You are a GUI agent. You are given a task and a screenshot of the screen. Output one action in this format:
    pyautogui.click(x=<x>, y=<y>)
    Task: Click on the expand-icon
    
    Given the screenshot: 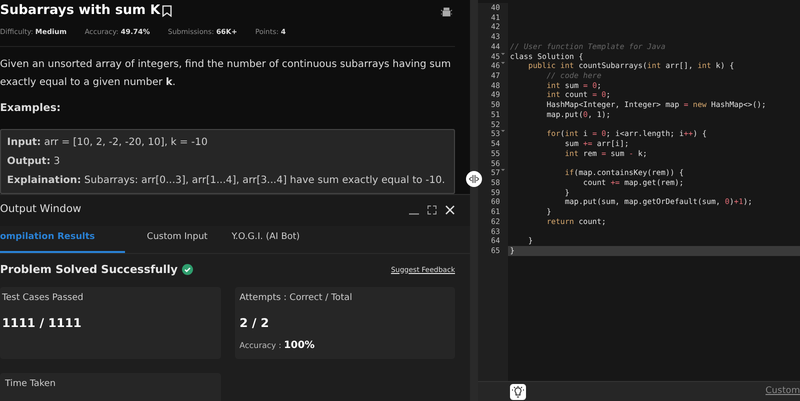 What is the action you would take?
    pyautogui.click(x=432, y=210)
    